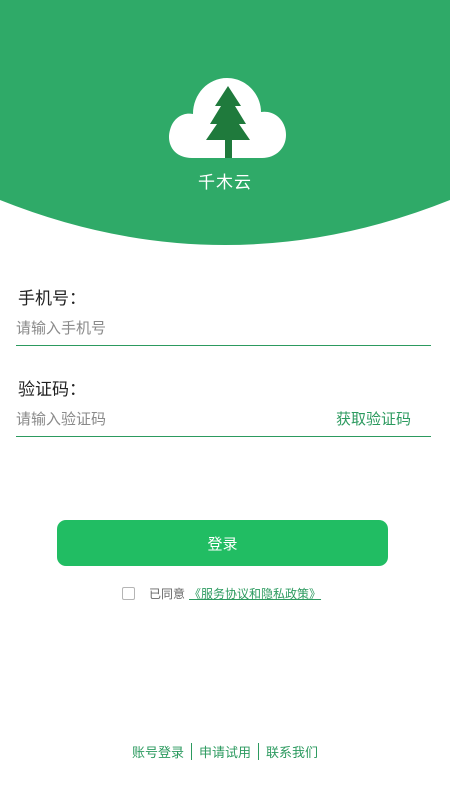 The width and height of the screenshot is (450, 800). I want to click on footer-link-contact-us: 联系我们, so click(292, 751).